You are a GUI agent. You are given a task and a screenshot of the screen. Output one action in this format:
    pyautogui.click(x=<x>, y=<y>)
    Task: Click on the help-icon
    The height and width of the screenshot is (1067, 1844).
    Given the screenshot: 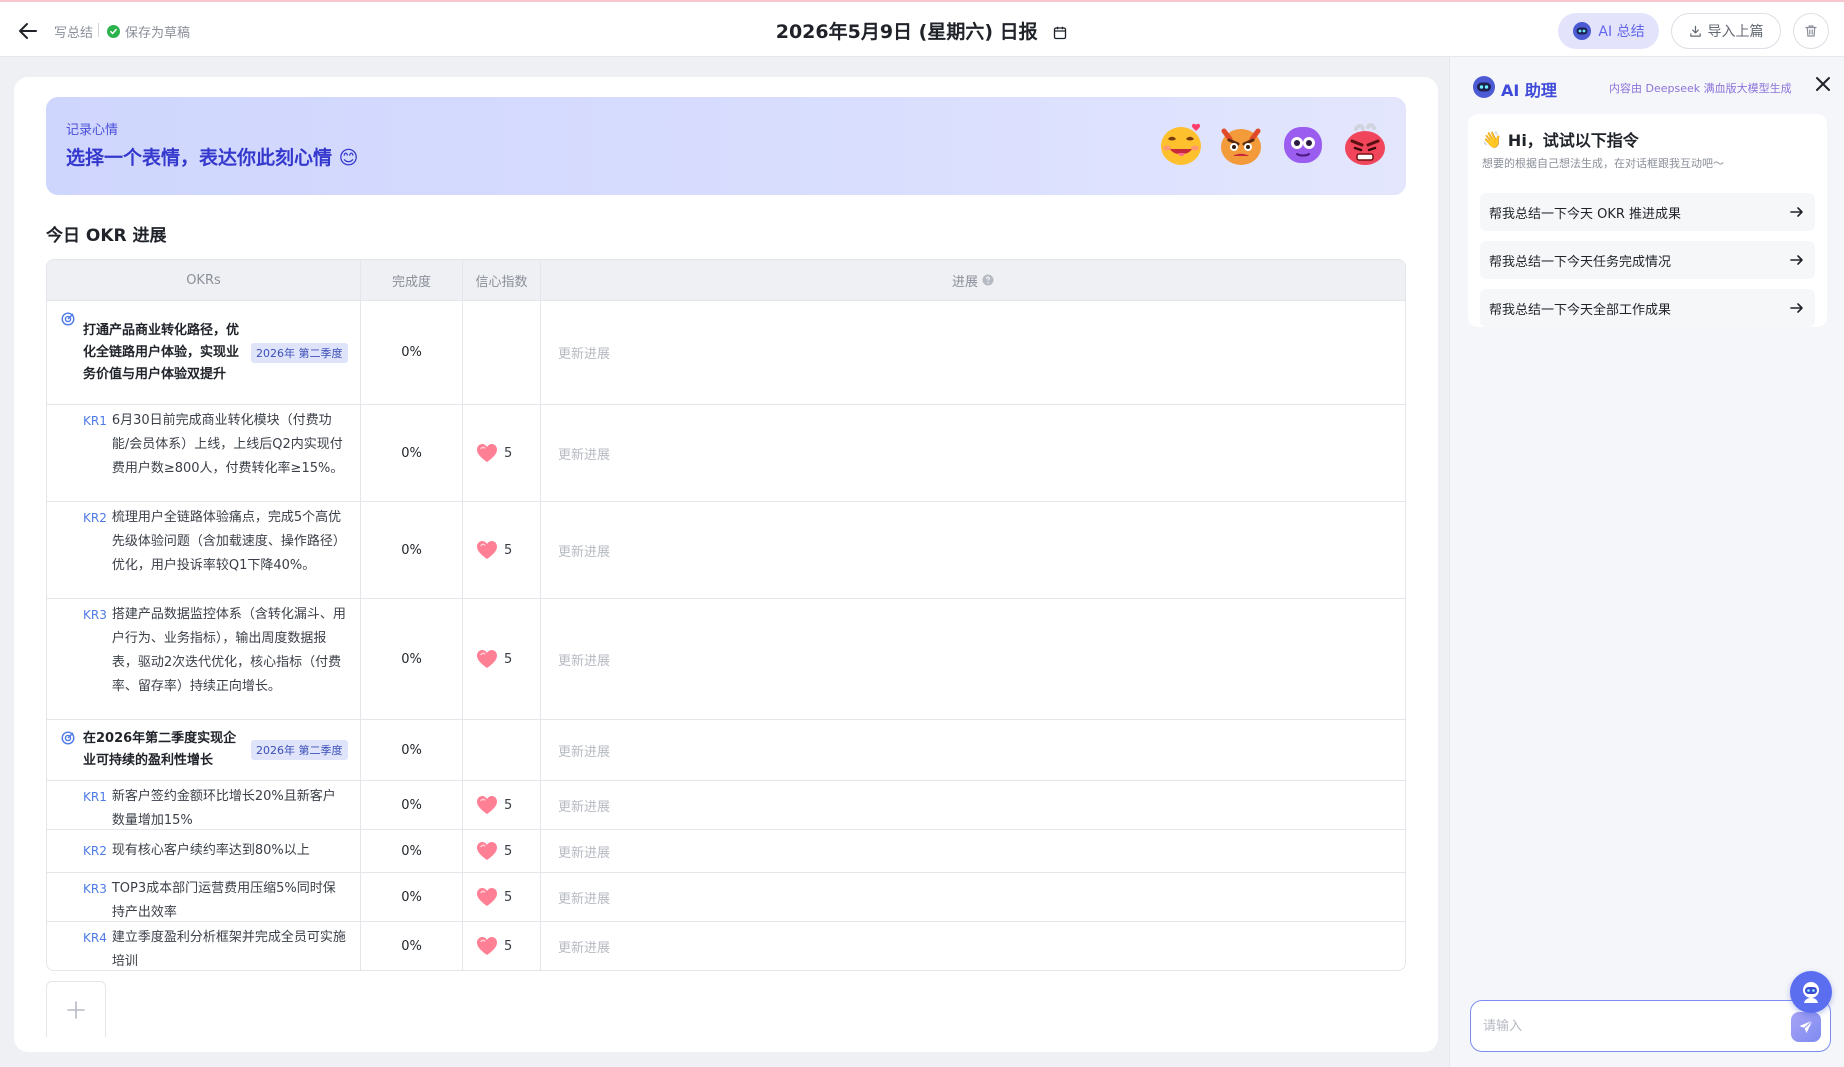 What is the action you would take?
    pyautogui.click(x=988, y=280)
    